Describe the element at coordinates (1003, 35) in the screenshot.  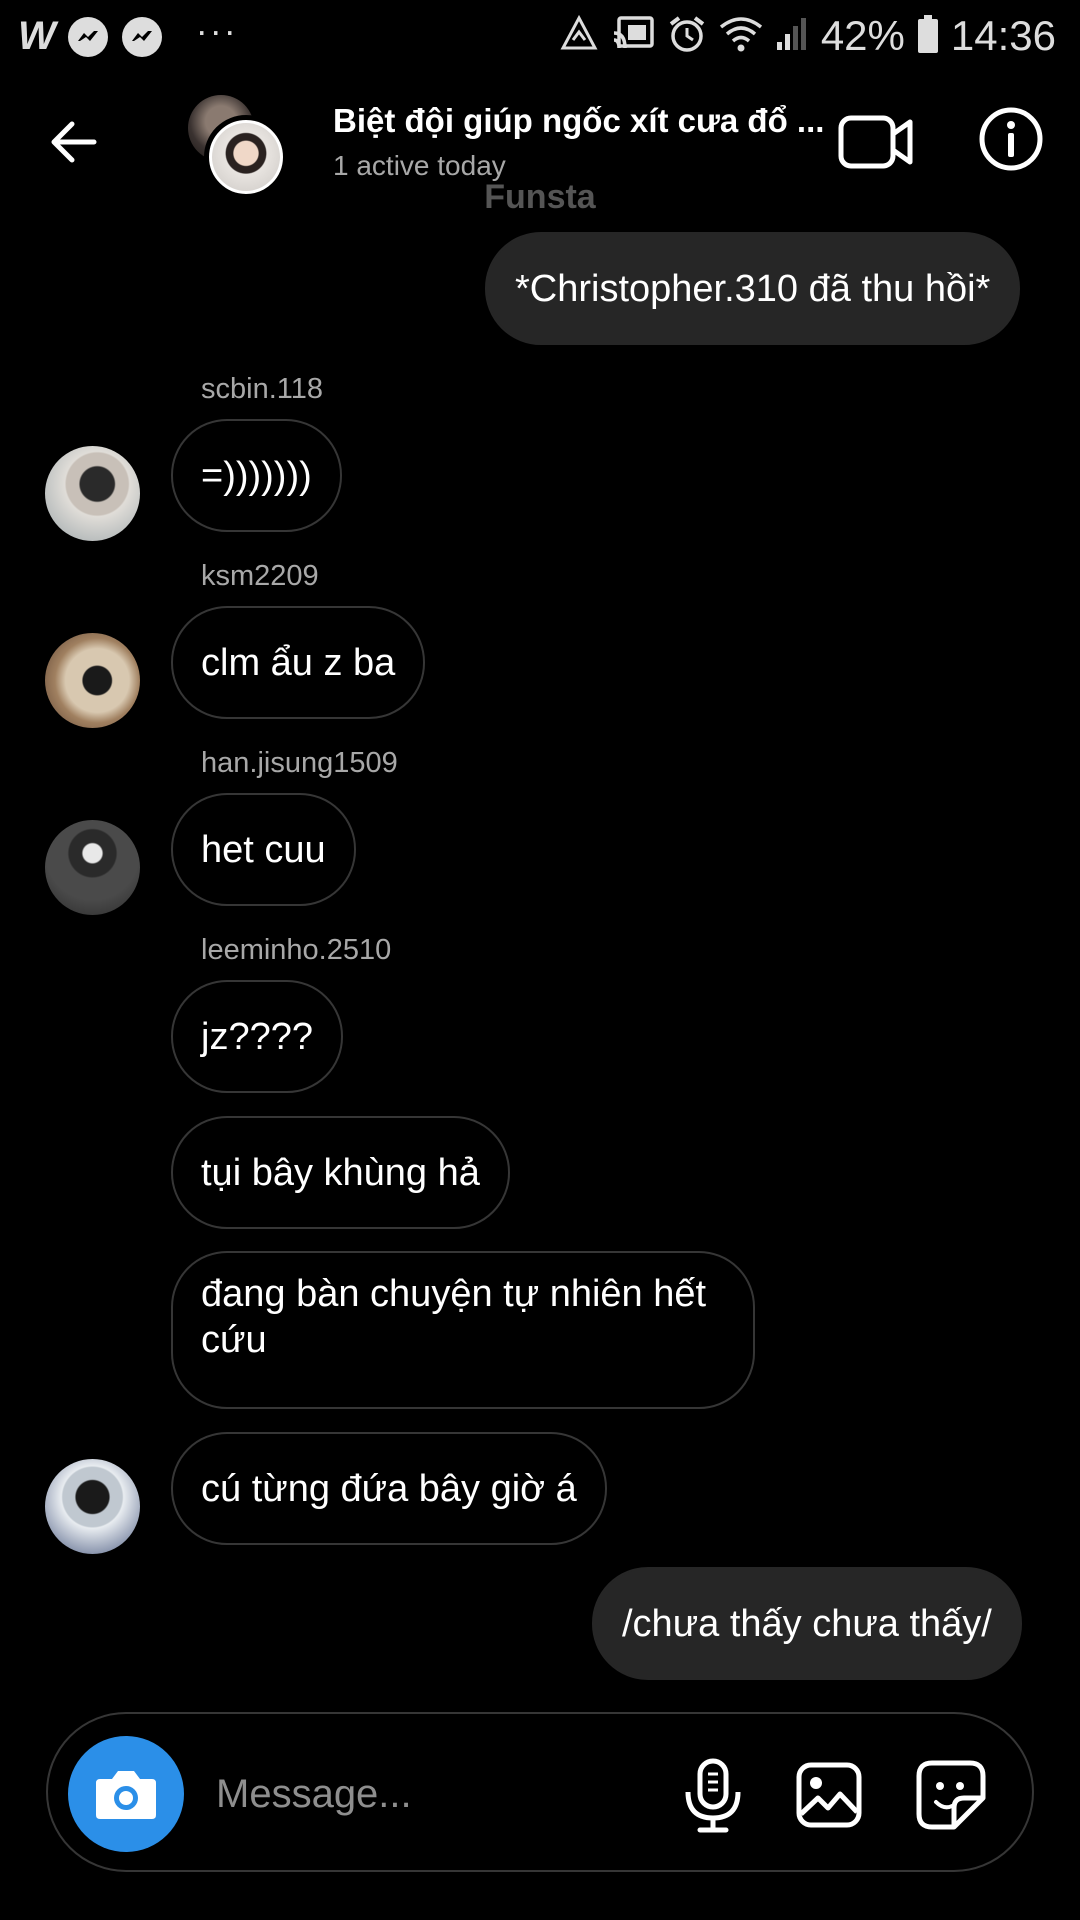
I see `clock: 14:36` at that location.